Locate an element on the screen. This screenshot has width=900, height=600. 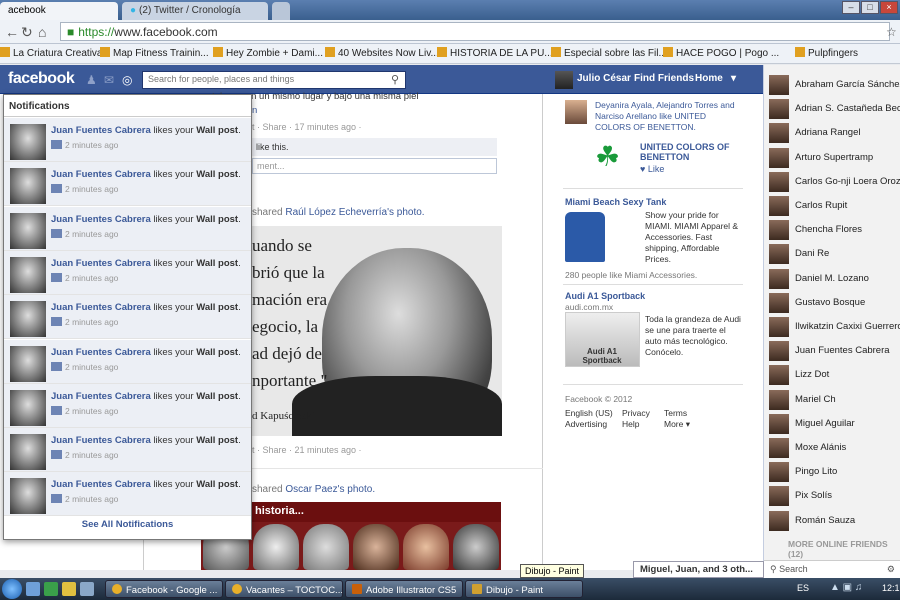
chat-friend-item: Daniel M. Lozano is located at coordinates (834, 279).